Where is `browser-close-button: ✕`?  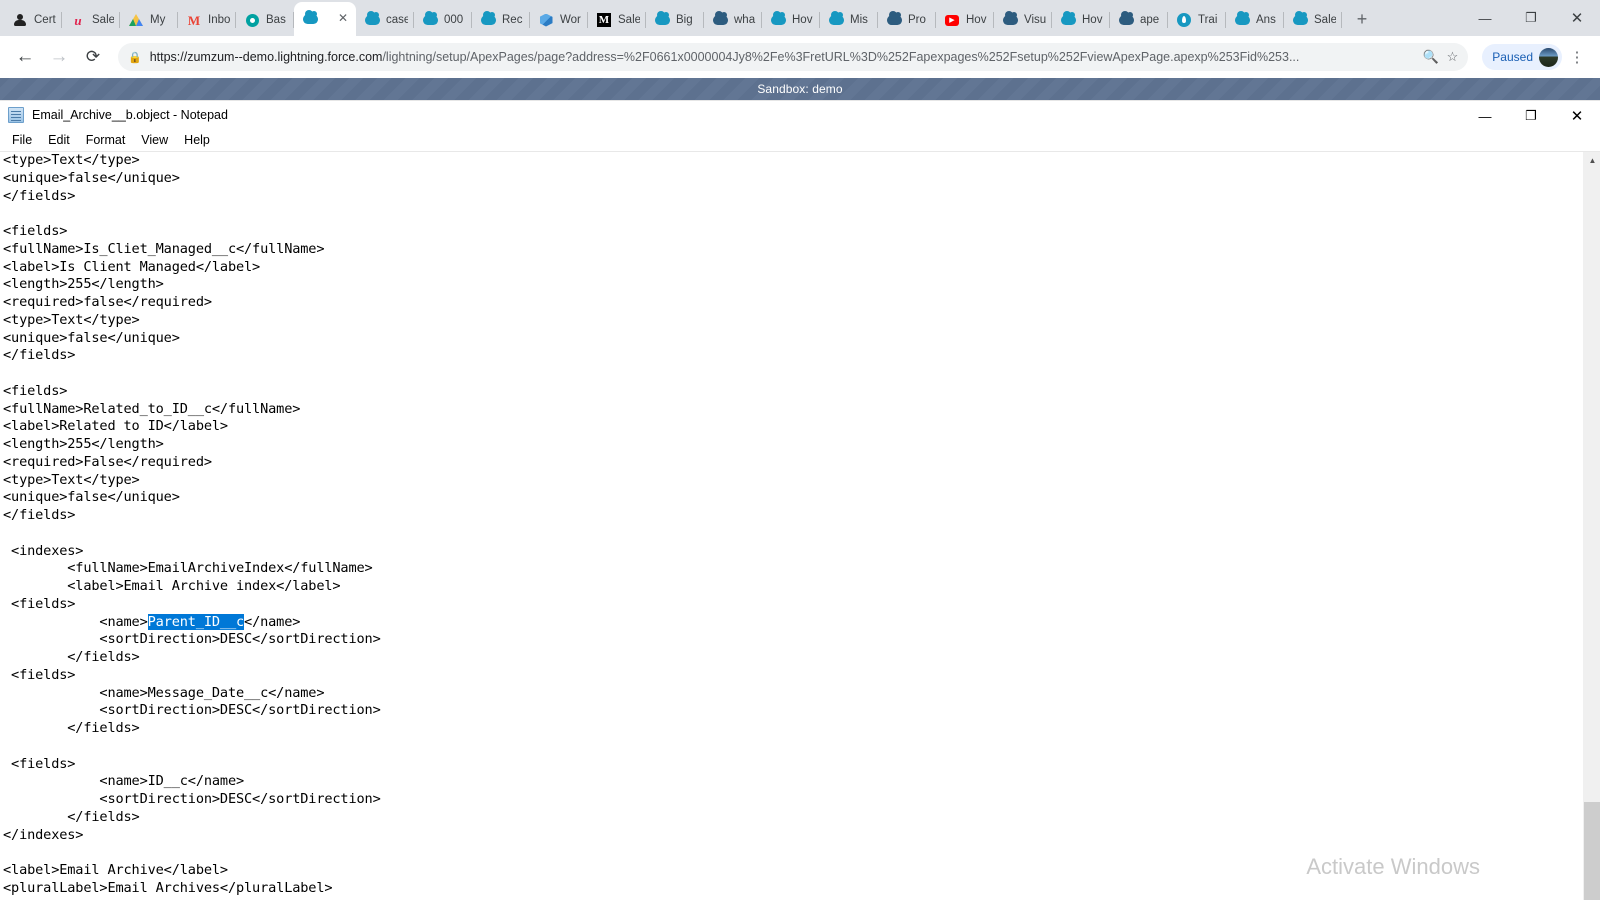 browser-close-button: ✕ is located at coordinates (1577, 18).